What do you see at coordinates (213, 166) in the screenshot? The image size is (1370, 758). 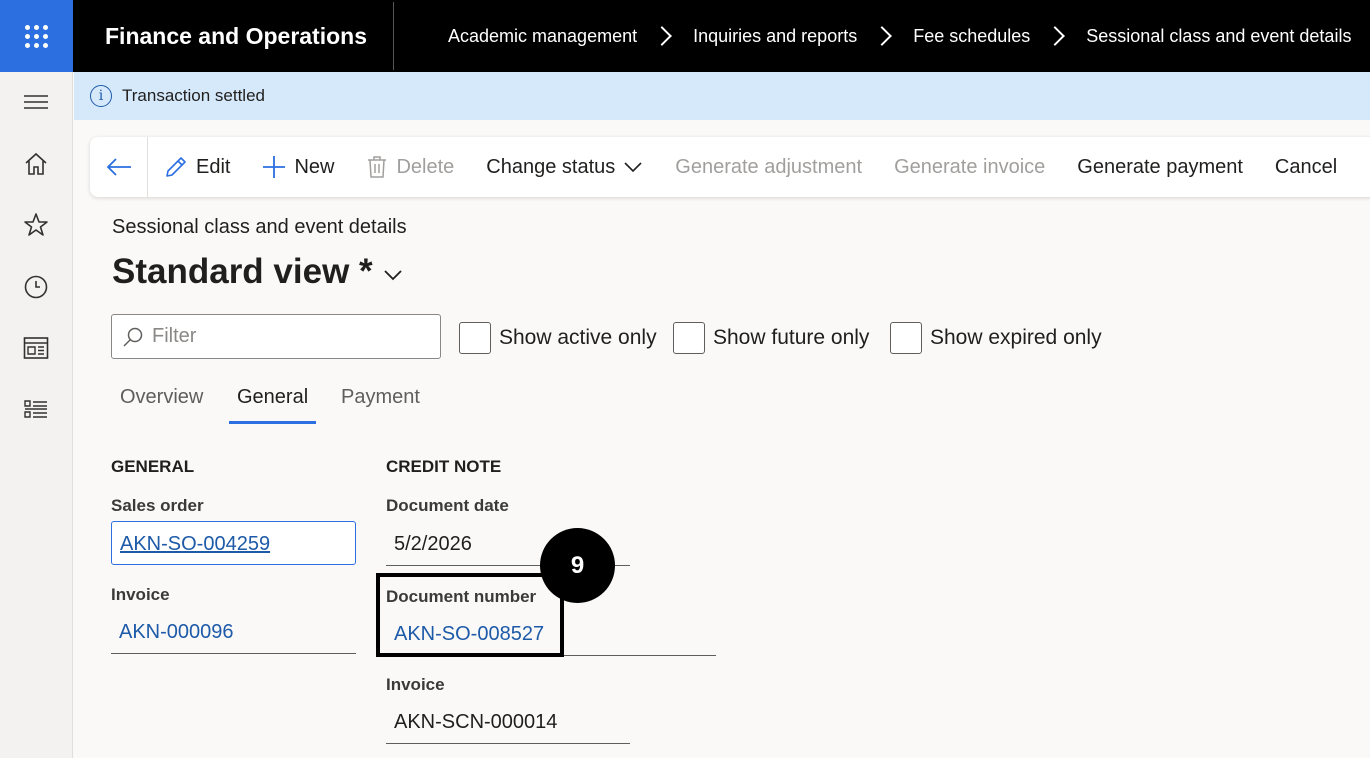 I see `edit-label: Edit` at bounding box center [213, 166].